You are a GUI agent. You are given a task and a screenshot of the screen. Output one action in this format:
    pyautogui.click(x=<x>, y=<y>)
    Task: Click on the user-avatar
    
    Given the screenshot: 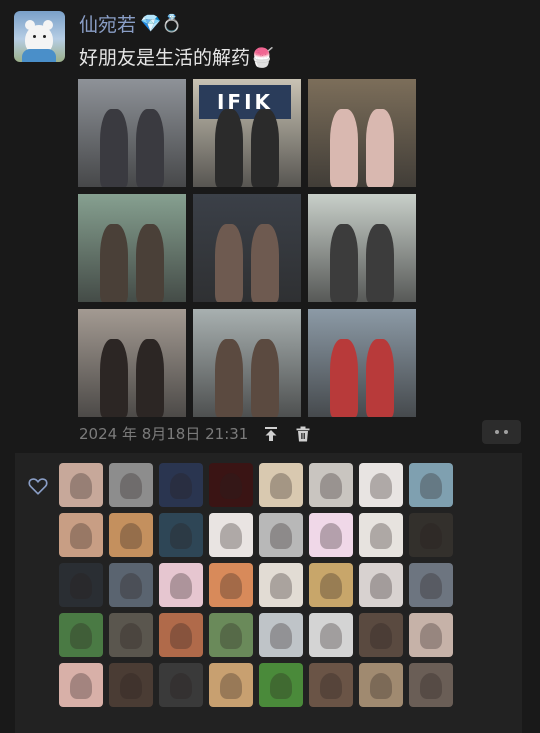 What is the action you would take?
    pyautogui.click(x=39, y=36)
    